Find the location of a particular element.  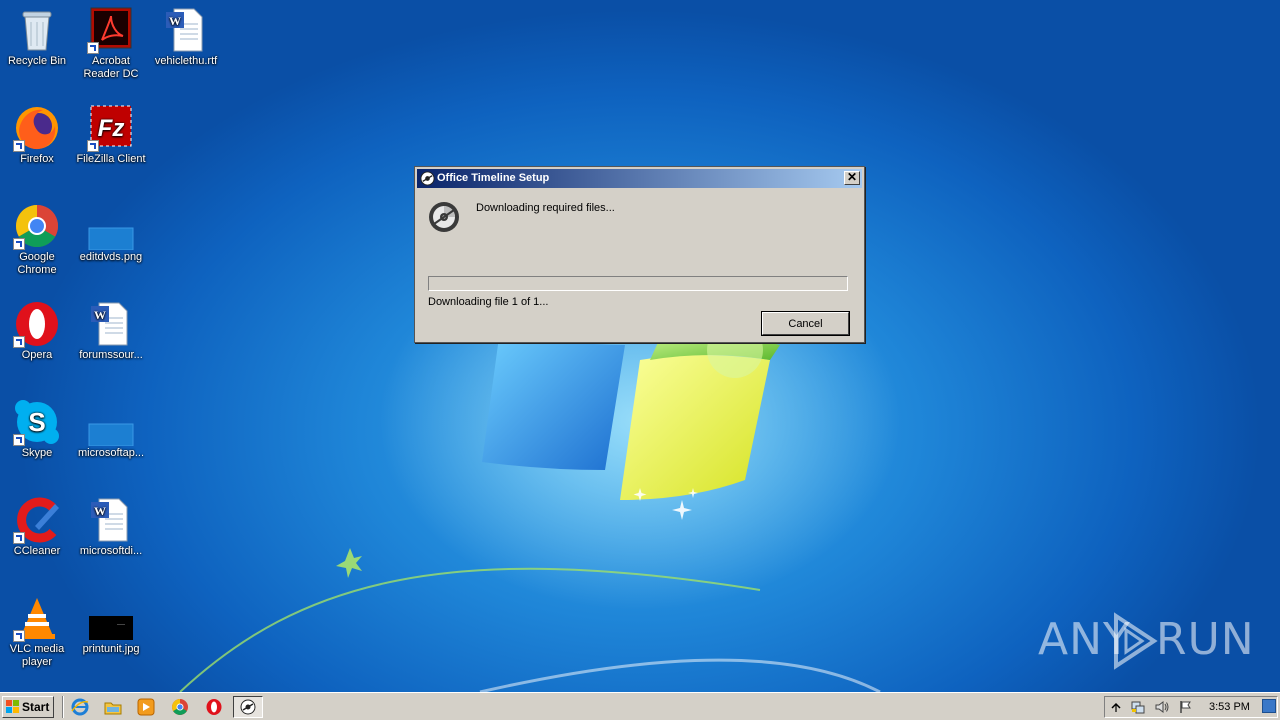

svg-text: S is located at coordinates (36, 422).